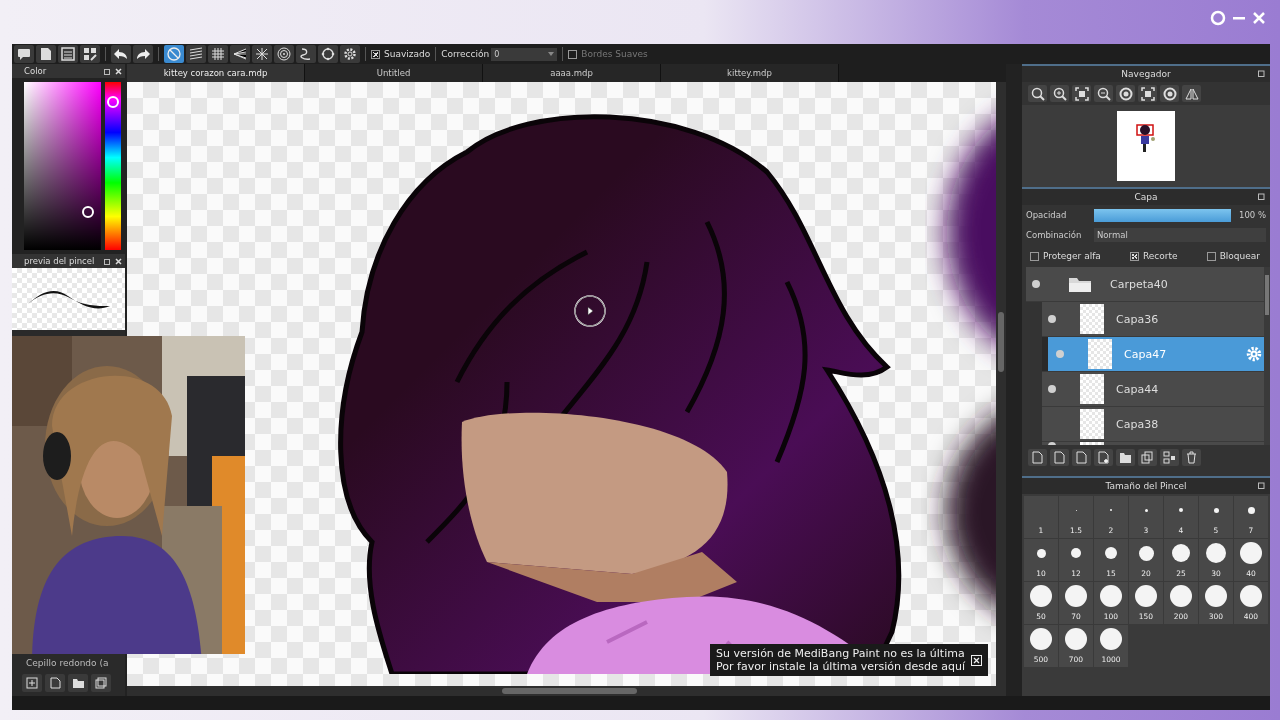 The image size is (1280, 720). I want to click on layer-name: Capa38, so click(1138, 424).